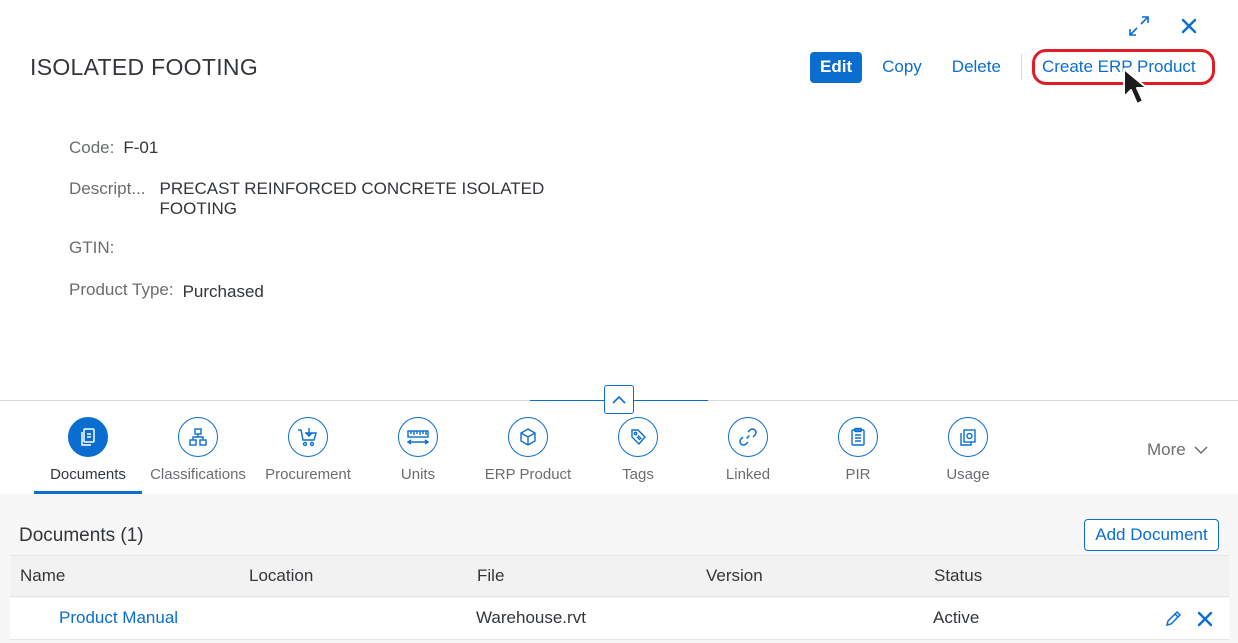 Image resolution: width=1238 pixels, height=643 pixels. I want to click on tab-units: Units, so click(418, 450).